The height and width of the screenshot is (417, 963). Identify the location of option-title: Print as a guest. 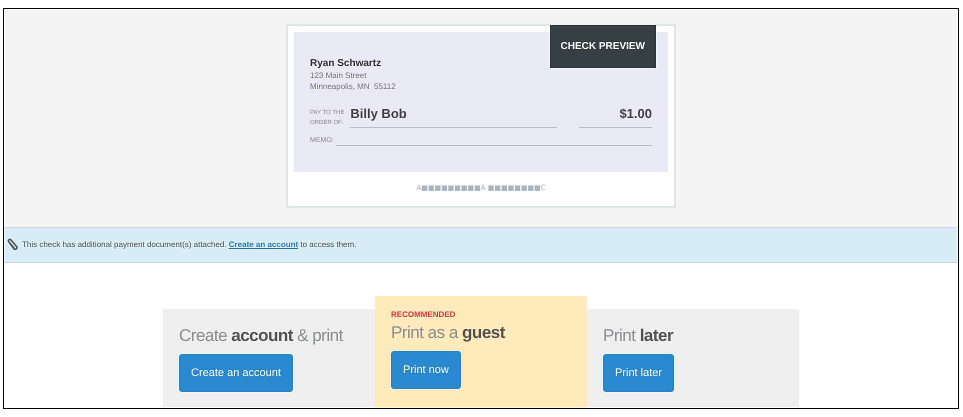
(448, 333).